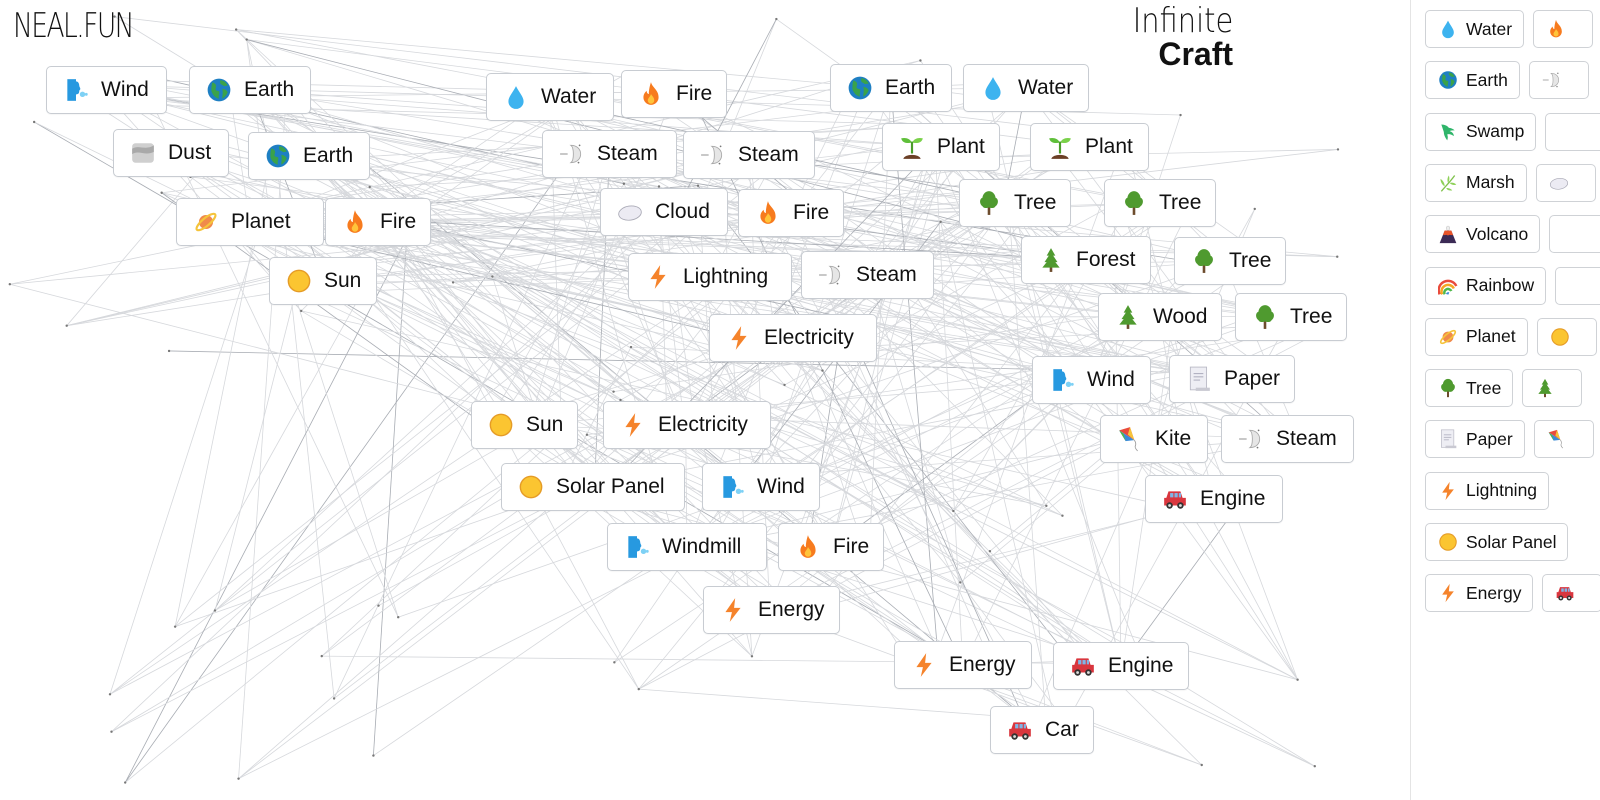 The height and width of the screenshot is (800, 1600). Describe the element at coordinates (1476, 336) in the screenshot. I see `sidebar-item: Planet` at that location.